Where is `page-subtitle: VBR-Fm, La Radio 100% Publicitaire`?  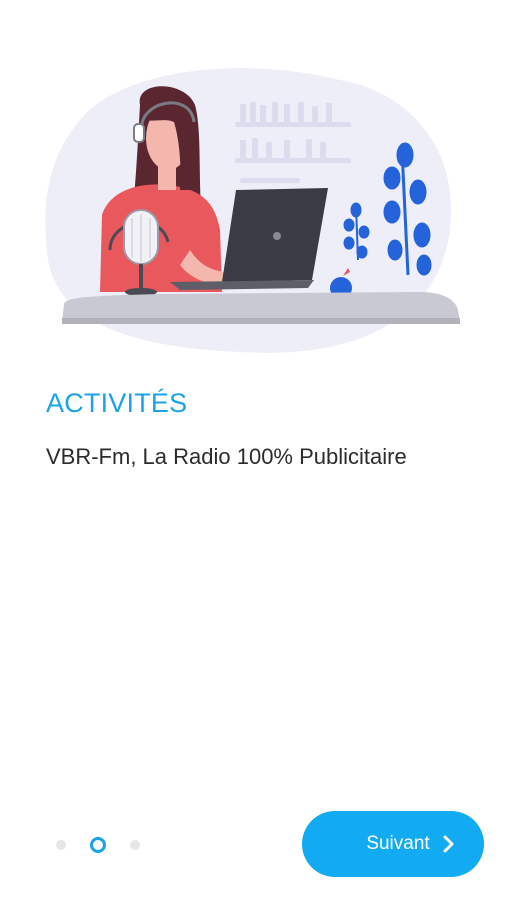
page-subtitle: VBR-Fm, La Radio 100% Publicitaire is located at coordinates (226, 456).